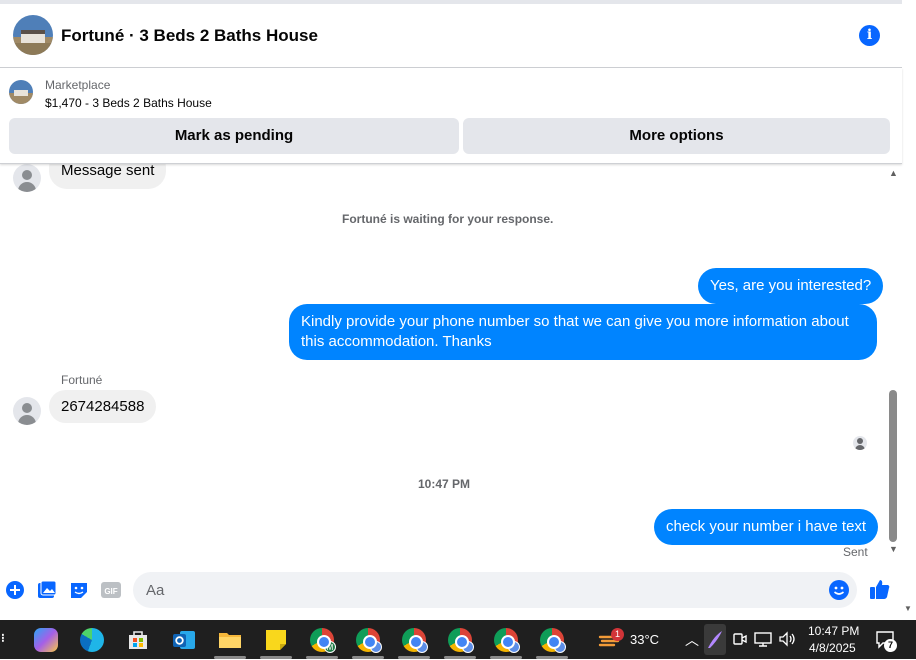 This screenshot has width=916, height=660. Describe the element at coordinates (15, 590) in the screenshot. I see `plus-icon` at that location.